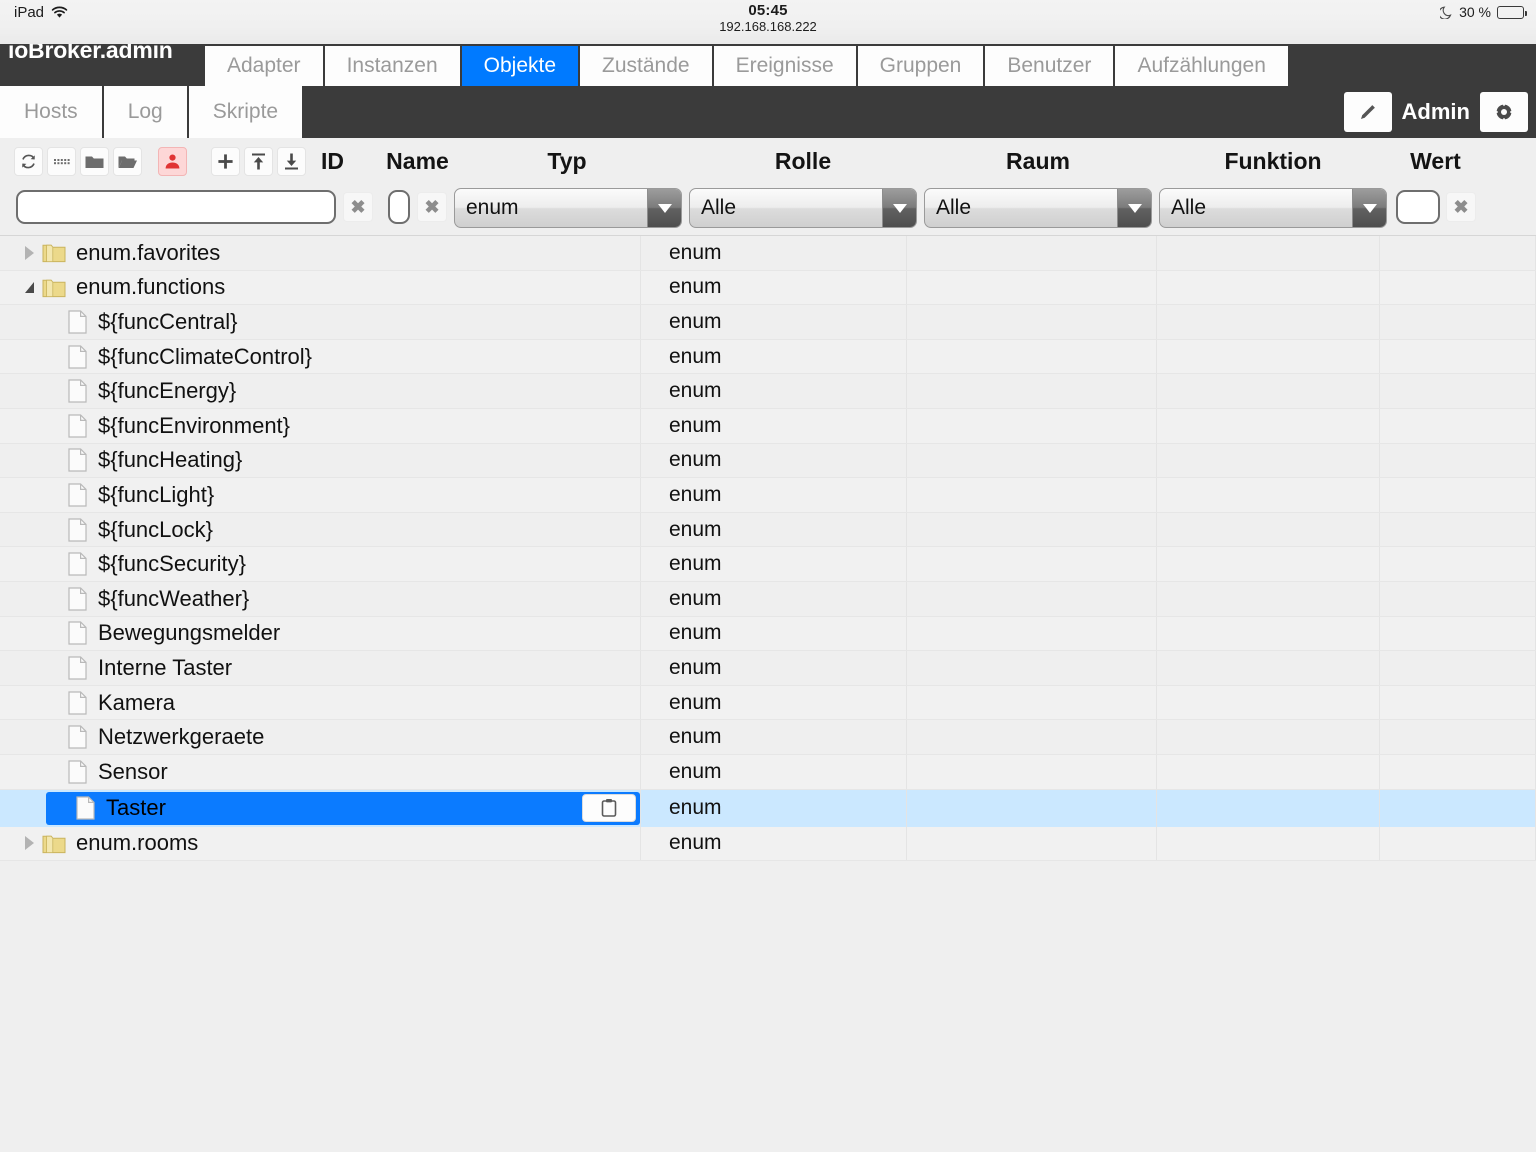 The image size is (1536, 1152). Describe the element at coordinates (225, 161) in the screenshot. I see `add-object-button` at that location.